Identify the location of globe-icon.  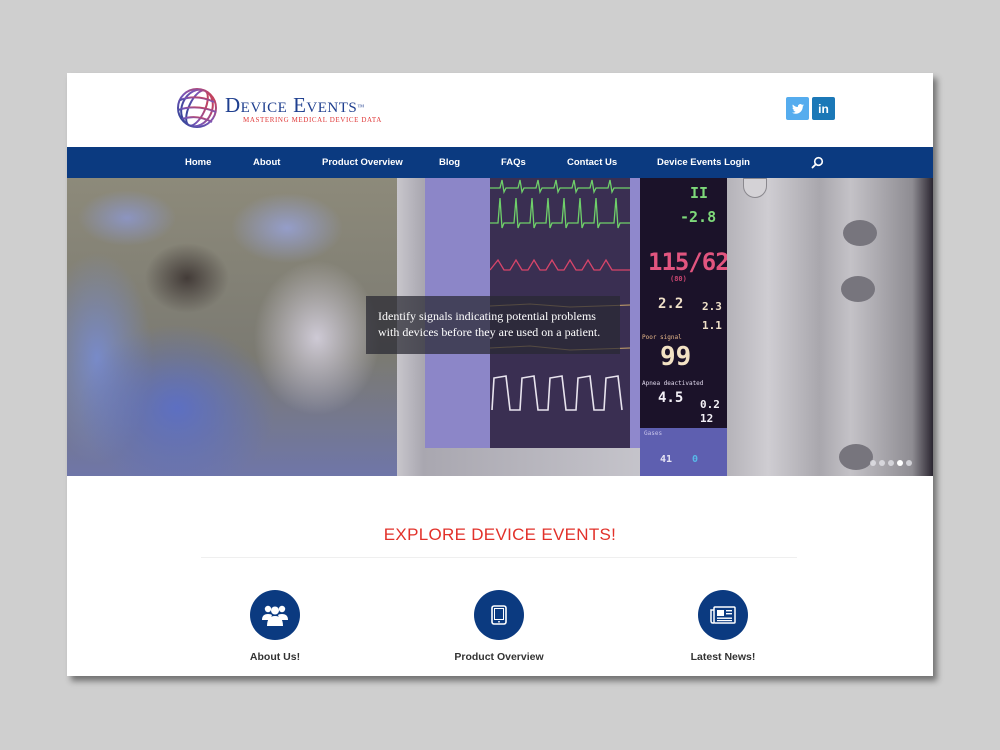
(197, 108).